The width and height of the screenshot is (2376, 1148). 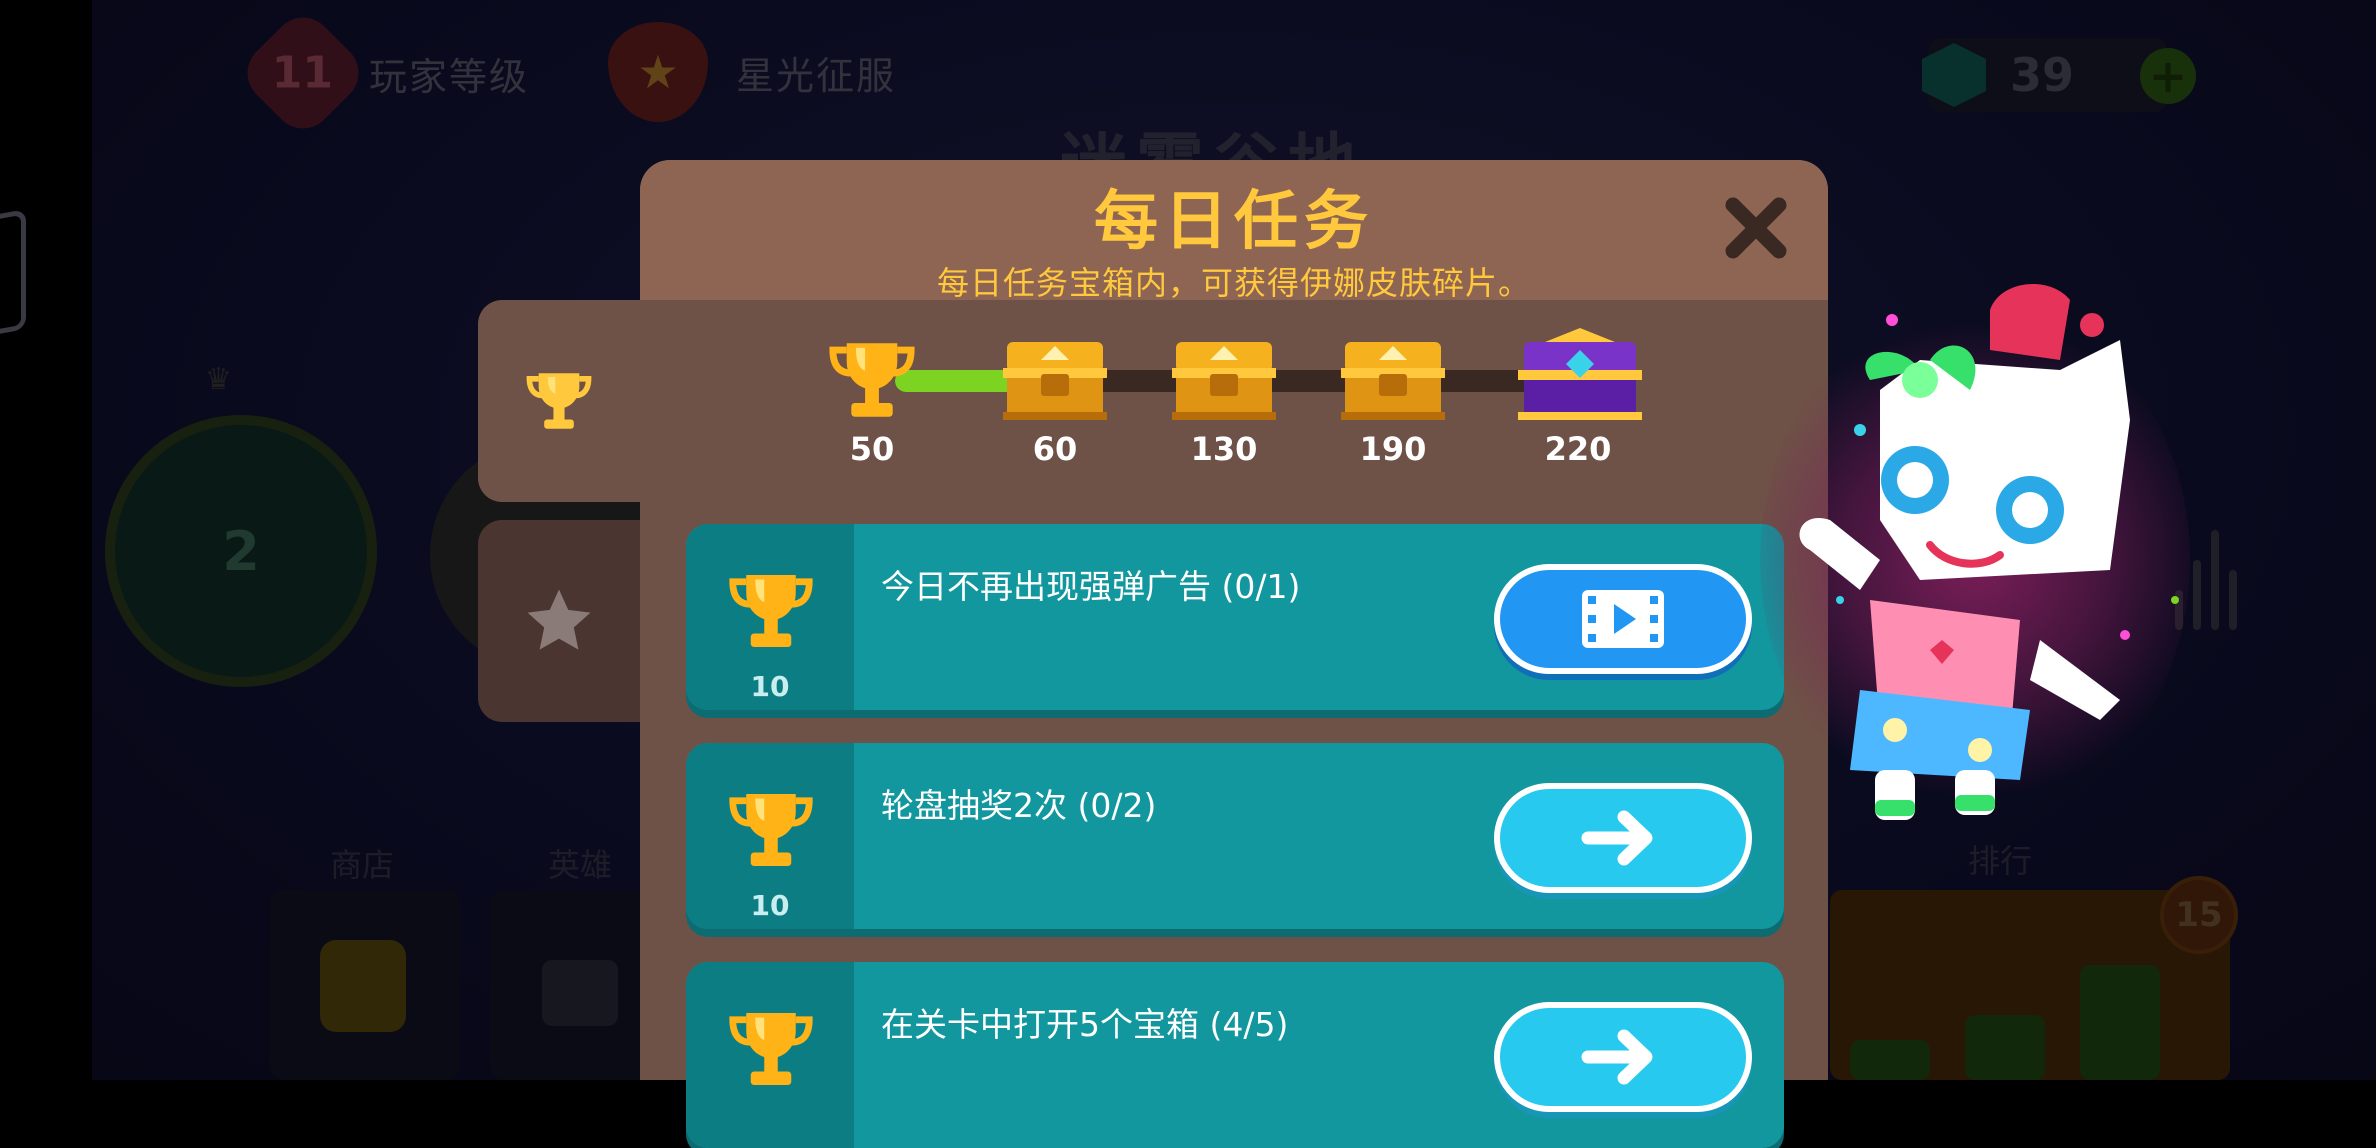 I want to click on left-edge, so click(x=46, y=540).